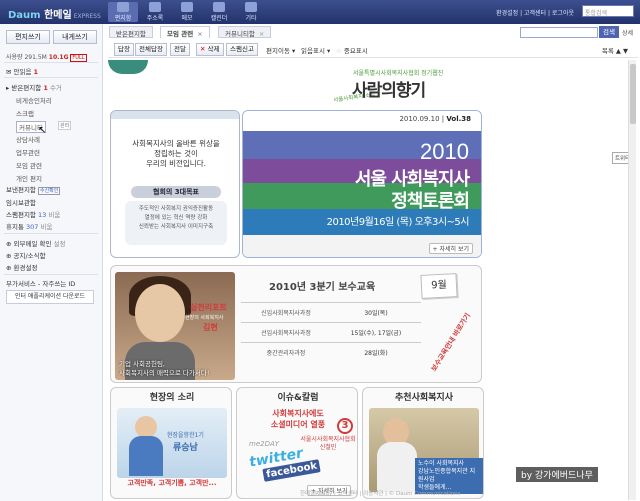 Image resolution: width=640 pixels, height=501 pixels. I want to click on top-nav-mailbox: 편지함, so click(123, 12).